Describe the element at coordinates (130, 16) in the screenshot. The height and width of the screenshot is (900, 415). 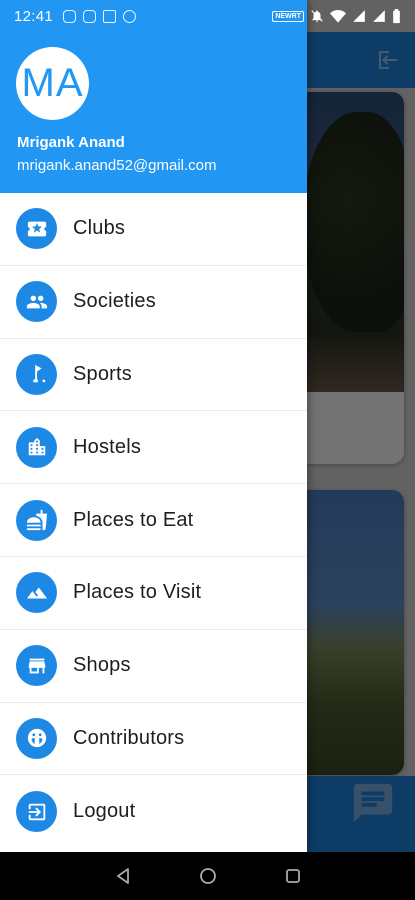
I see `whatsapp-icon` at that location.